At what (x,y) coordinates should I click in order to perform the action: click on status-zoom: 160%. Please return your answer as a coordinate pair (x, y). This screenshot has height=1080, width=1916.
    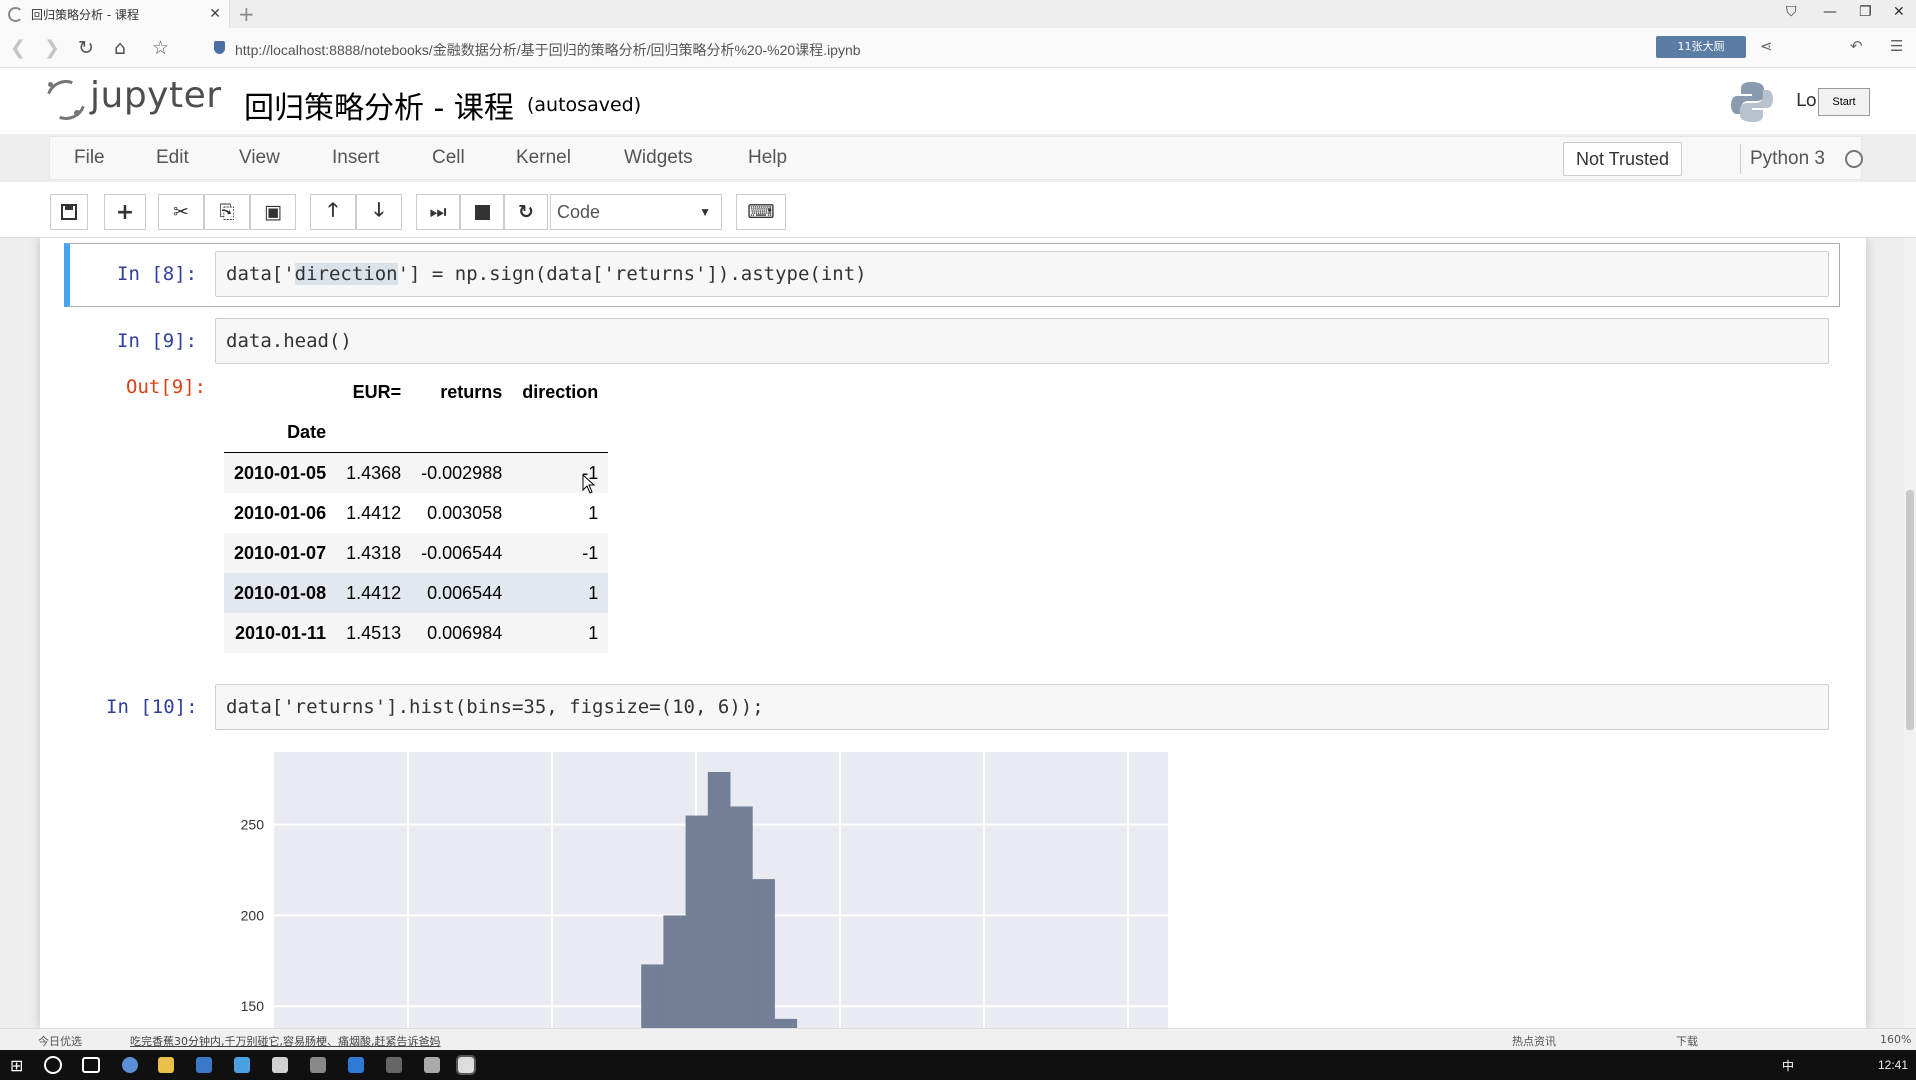
    Looking at the image, I should click on (1895, 1039).